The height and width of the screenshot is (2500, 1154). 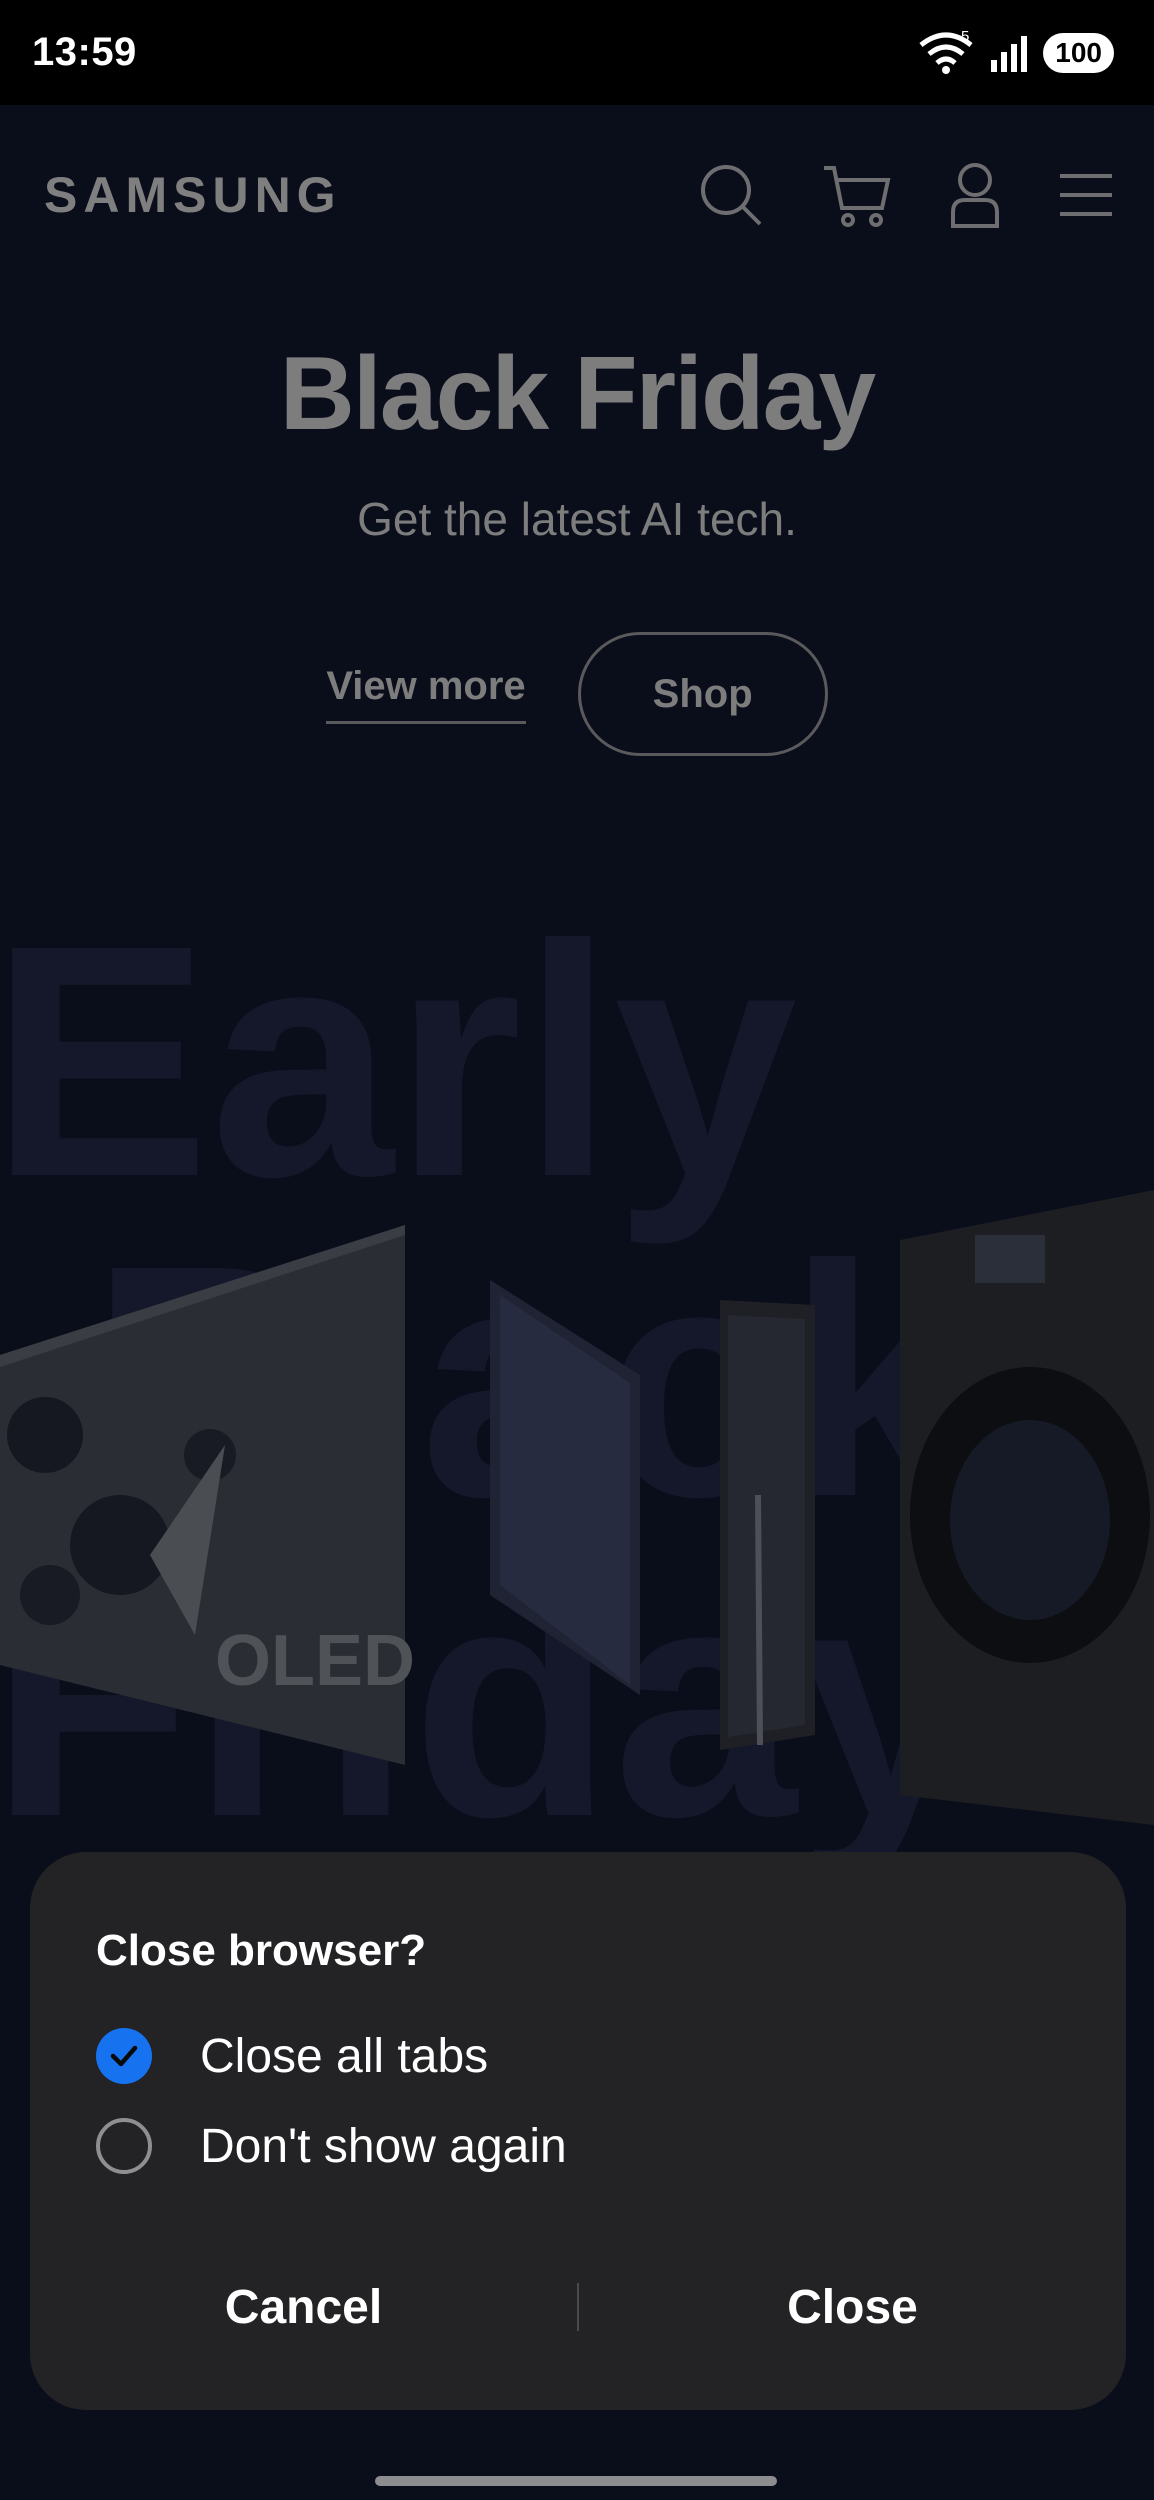 I want to click on home-indicator, so click(x=576, y=2481).